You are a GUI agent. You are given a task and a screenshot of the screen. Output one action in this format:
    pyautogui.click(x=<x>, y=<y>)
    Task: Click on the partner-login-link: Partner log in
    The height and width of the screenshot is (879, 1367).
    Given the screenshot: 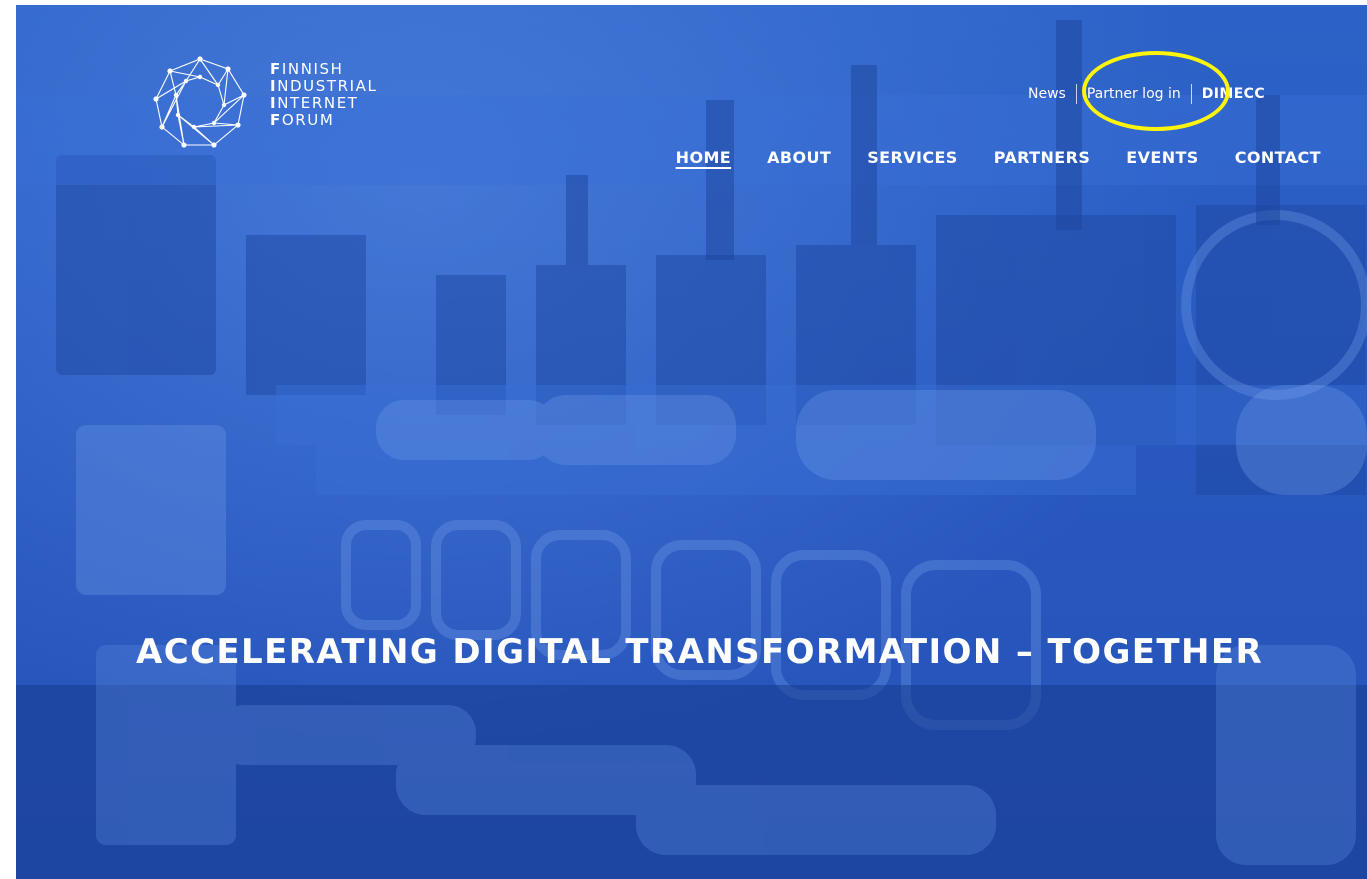 What is the action you would take?
    pyautogui.click(x=1134, y=94)
    